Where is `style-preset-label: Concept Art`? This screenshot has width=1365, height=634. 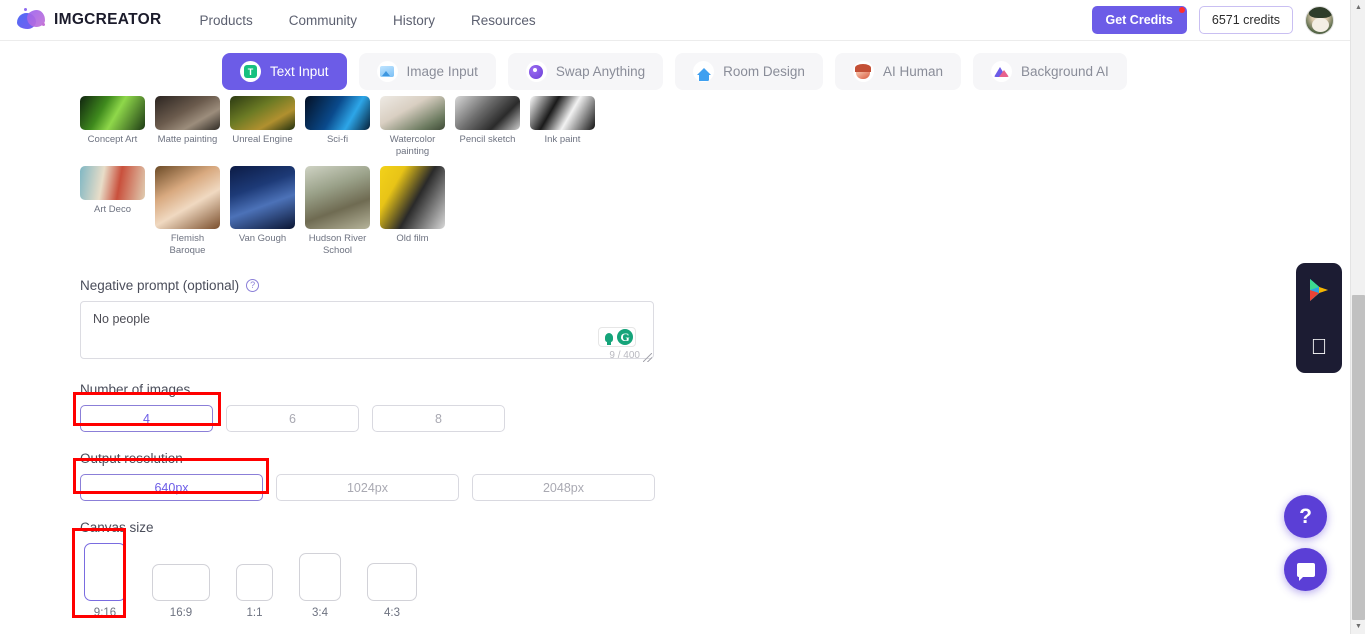
style-preset-label: Concept Art is located at coordinates (112, 139).